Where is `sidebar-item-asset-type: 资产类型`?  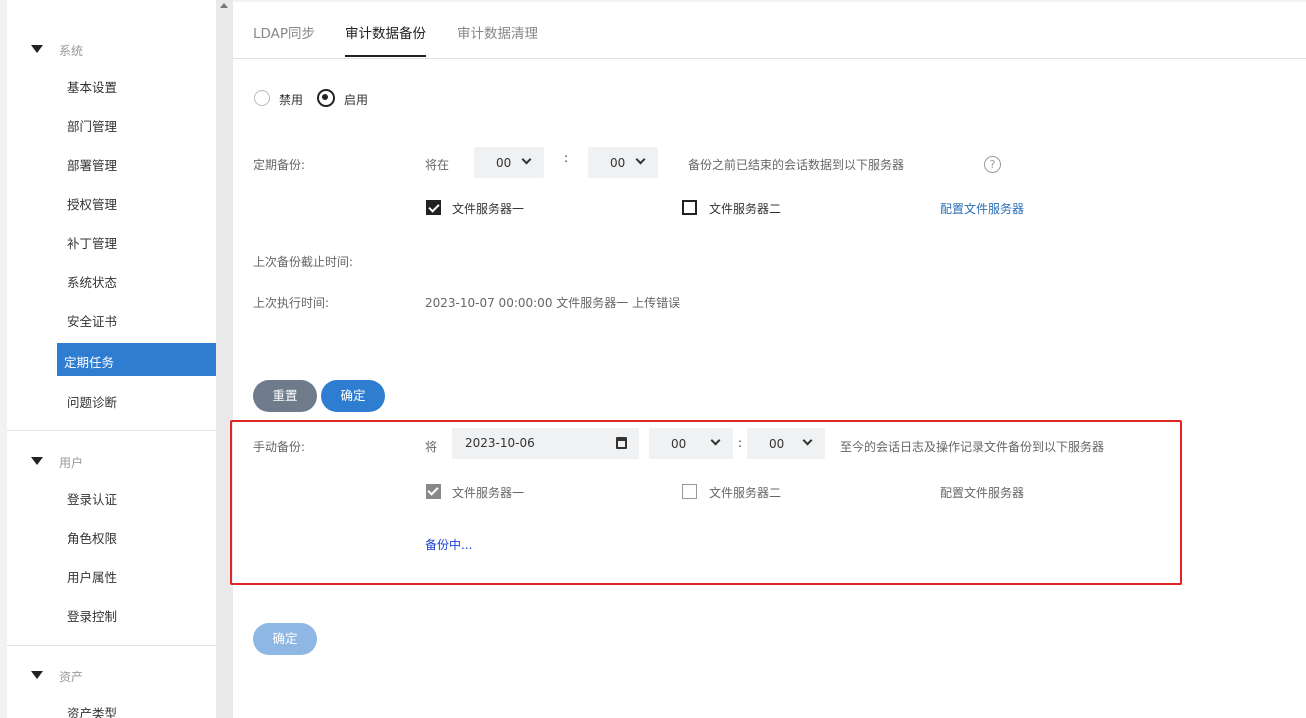
sidebar-item-asset-type: 资产类型 is located at coordinates (92, 710).